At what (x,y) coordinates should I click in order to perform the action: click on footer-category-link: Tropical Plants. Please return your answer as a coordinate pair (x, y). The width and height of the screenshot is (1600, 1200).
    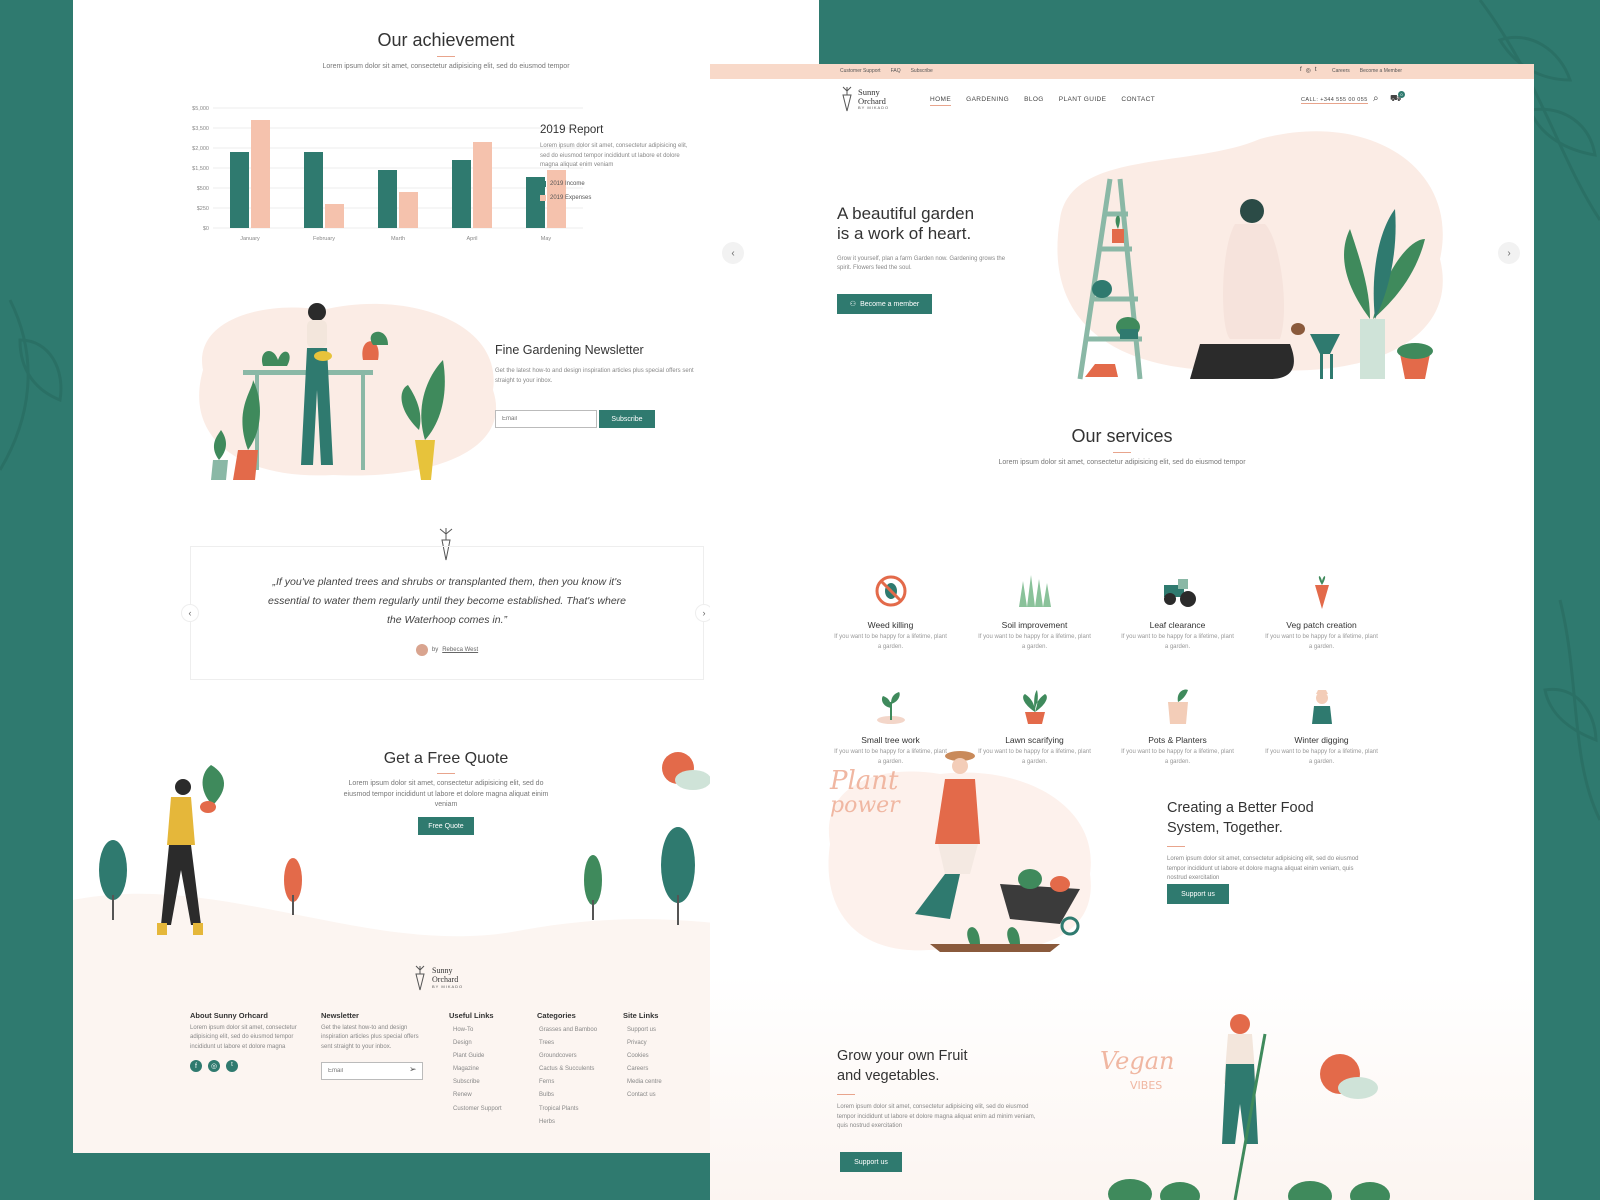
    Looking at the image, I should click on (568, 1109).